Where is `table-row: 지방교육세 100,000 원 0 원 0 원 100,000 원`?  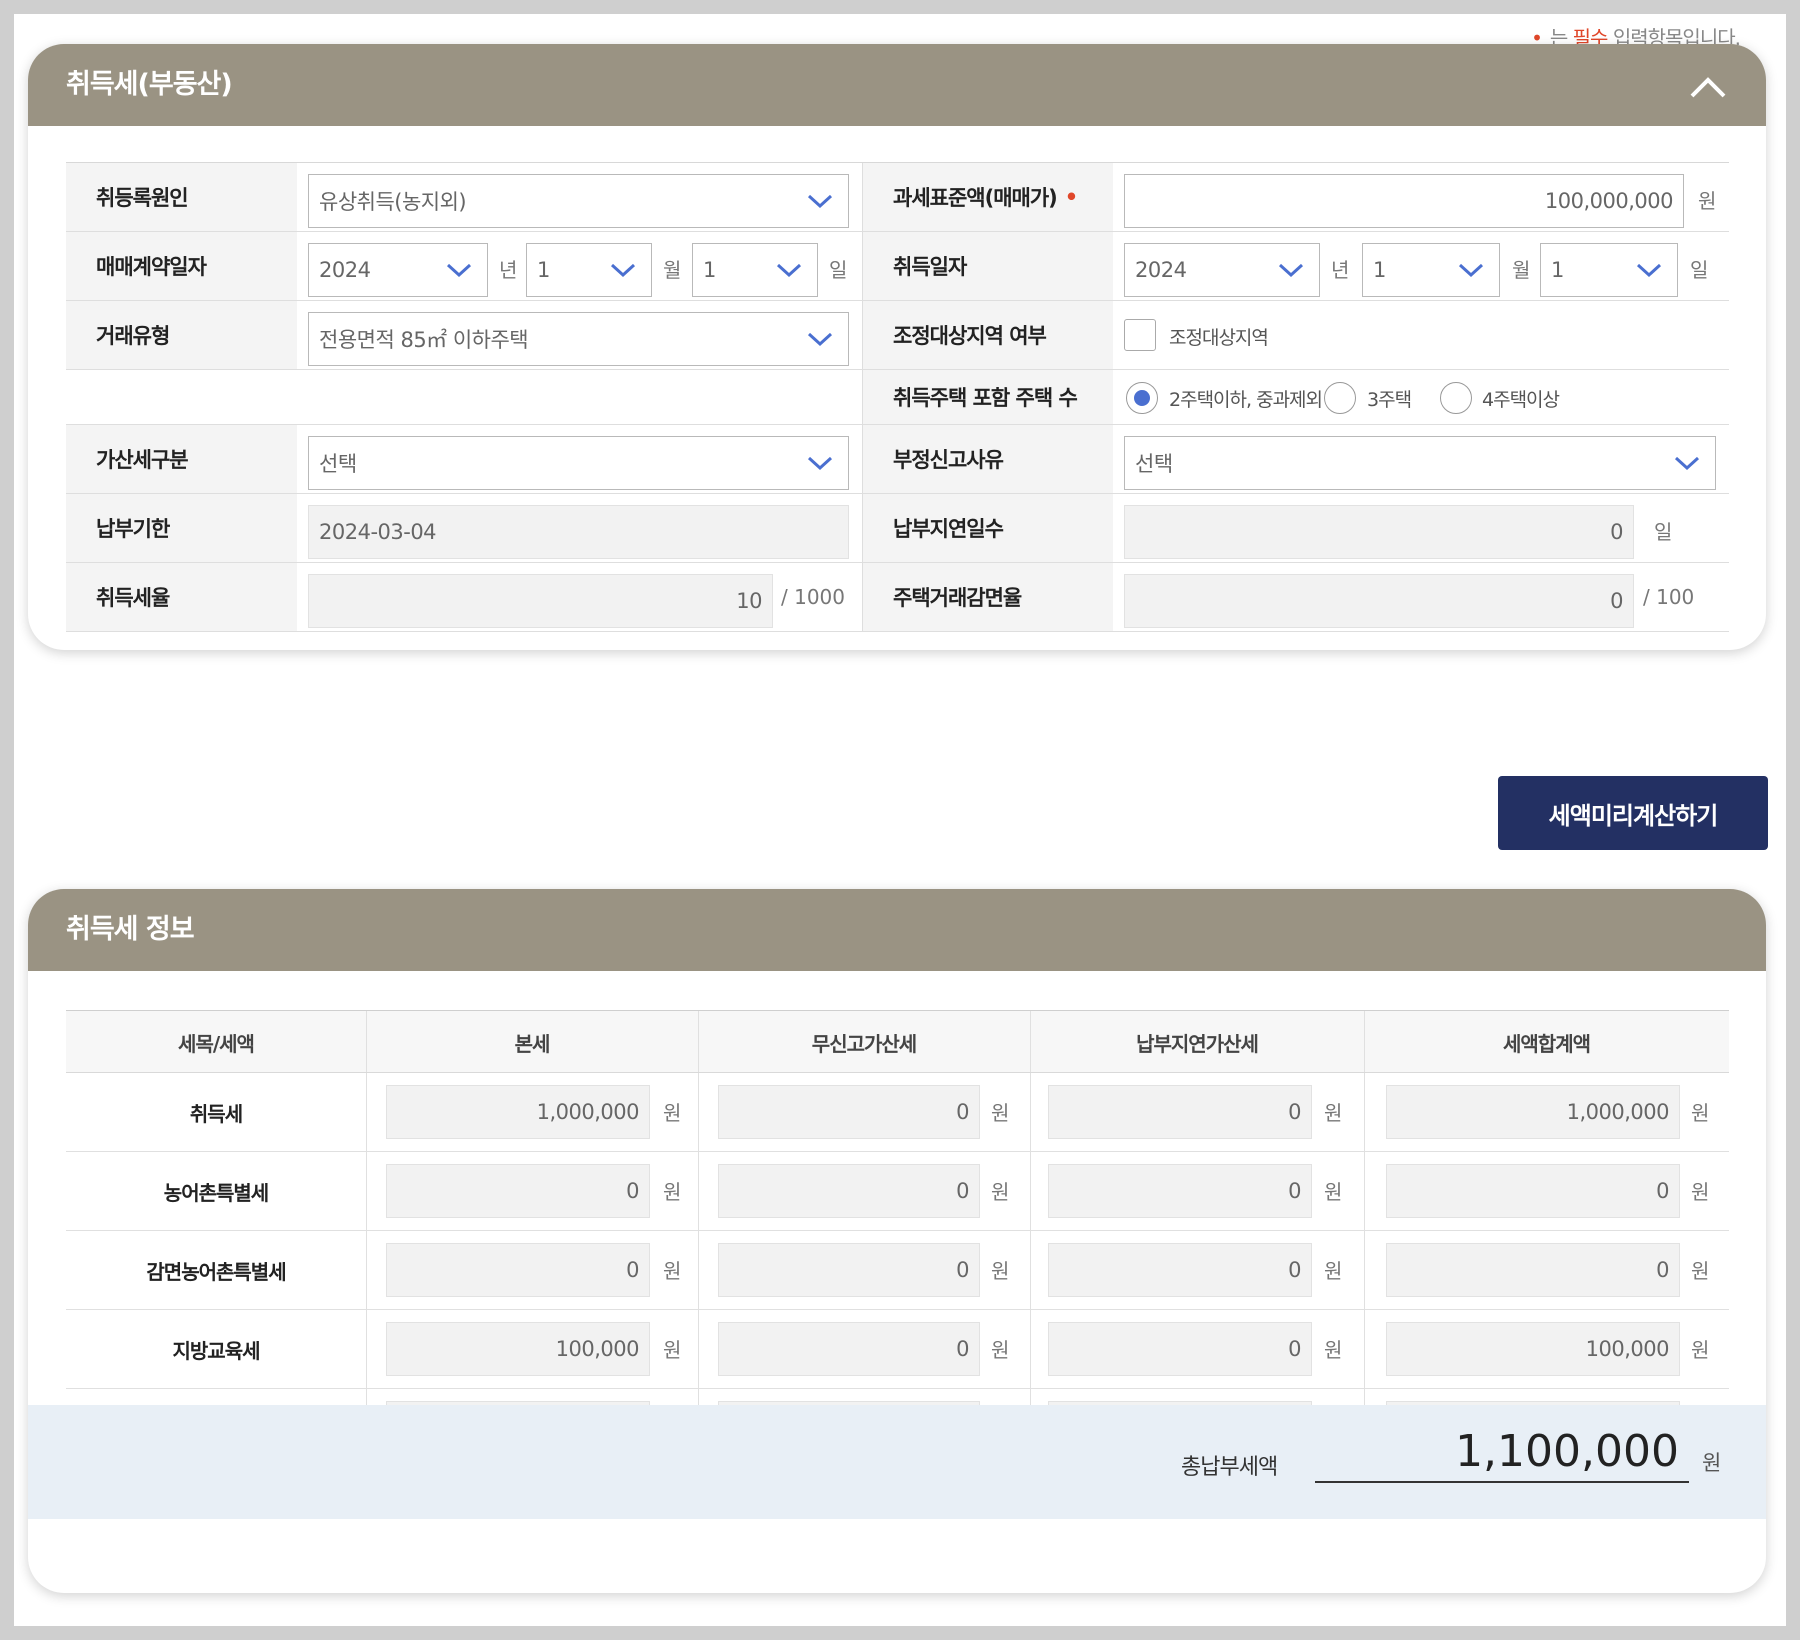 table-row: 지방교육세 100,000 원 0 원 0 원 100,000 원 is located at coordinates (897, 1349).